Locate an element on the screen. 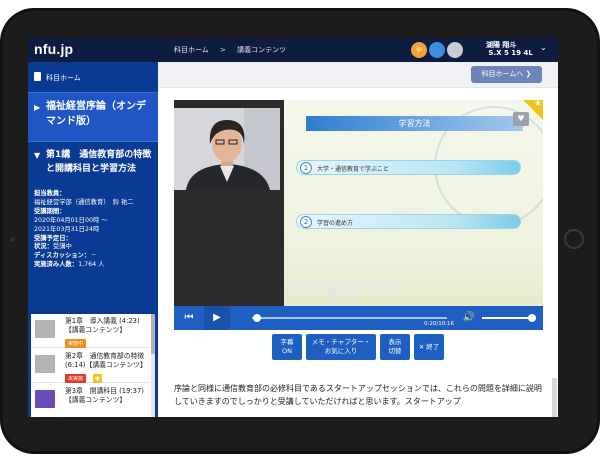  volume-slider is located at coordinates (509, 318).